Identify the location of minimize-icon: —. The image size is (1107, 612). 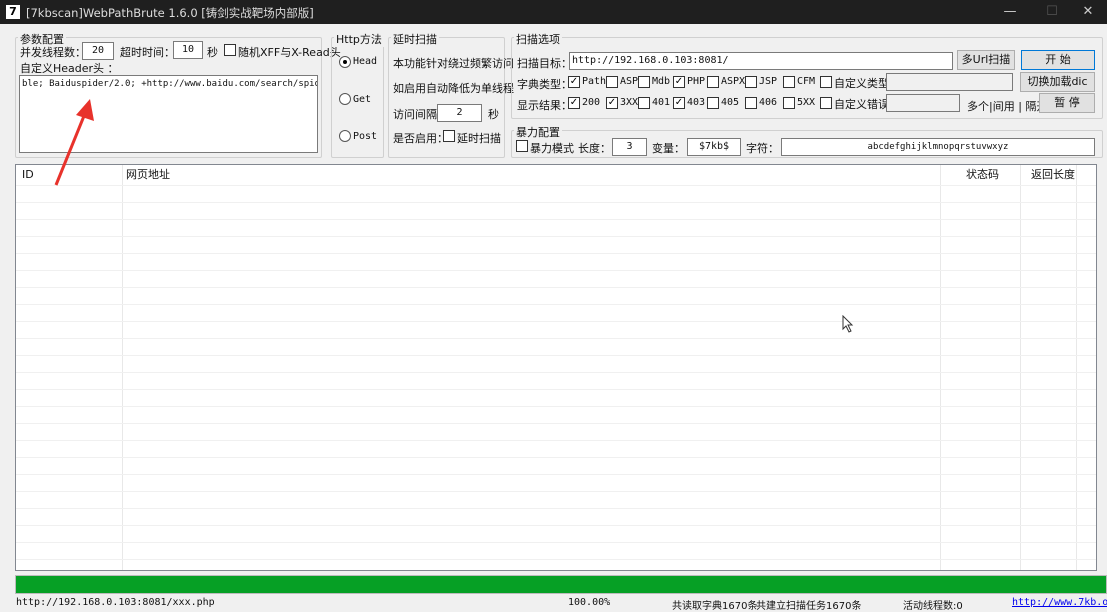
(1010, 12).